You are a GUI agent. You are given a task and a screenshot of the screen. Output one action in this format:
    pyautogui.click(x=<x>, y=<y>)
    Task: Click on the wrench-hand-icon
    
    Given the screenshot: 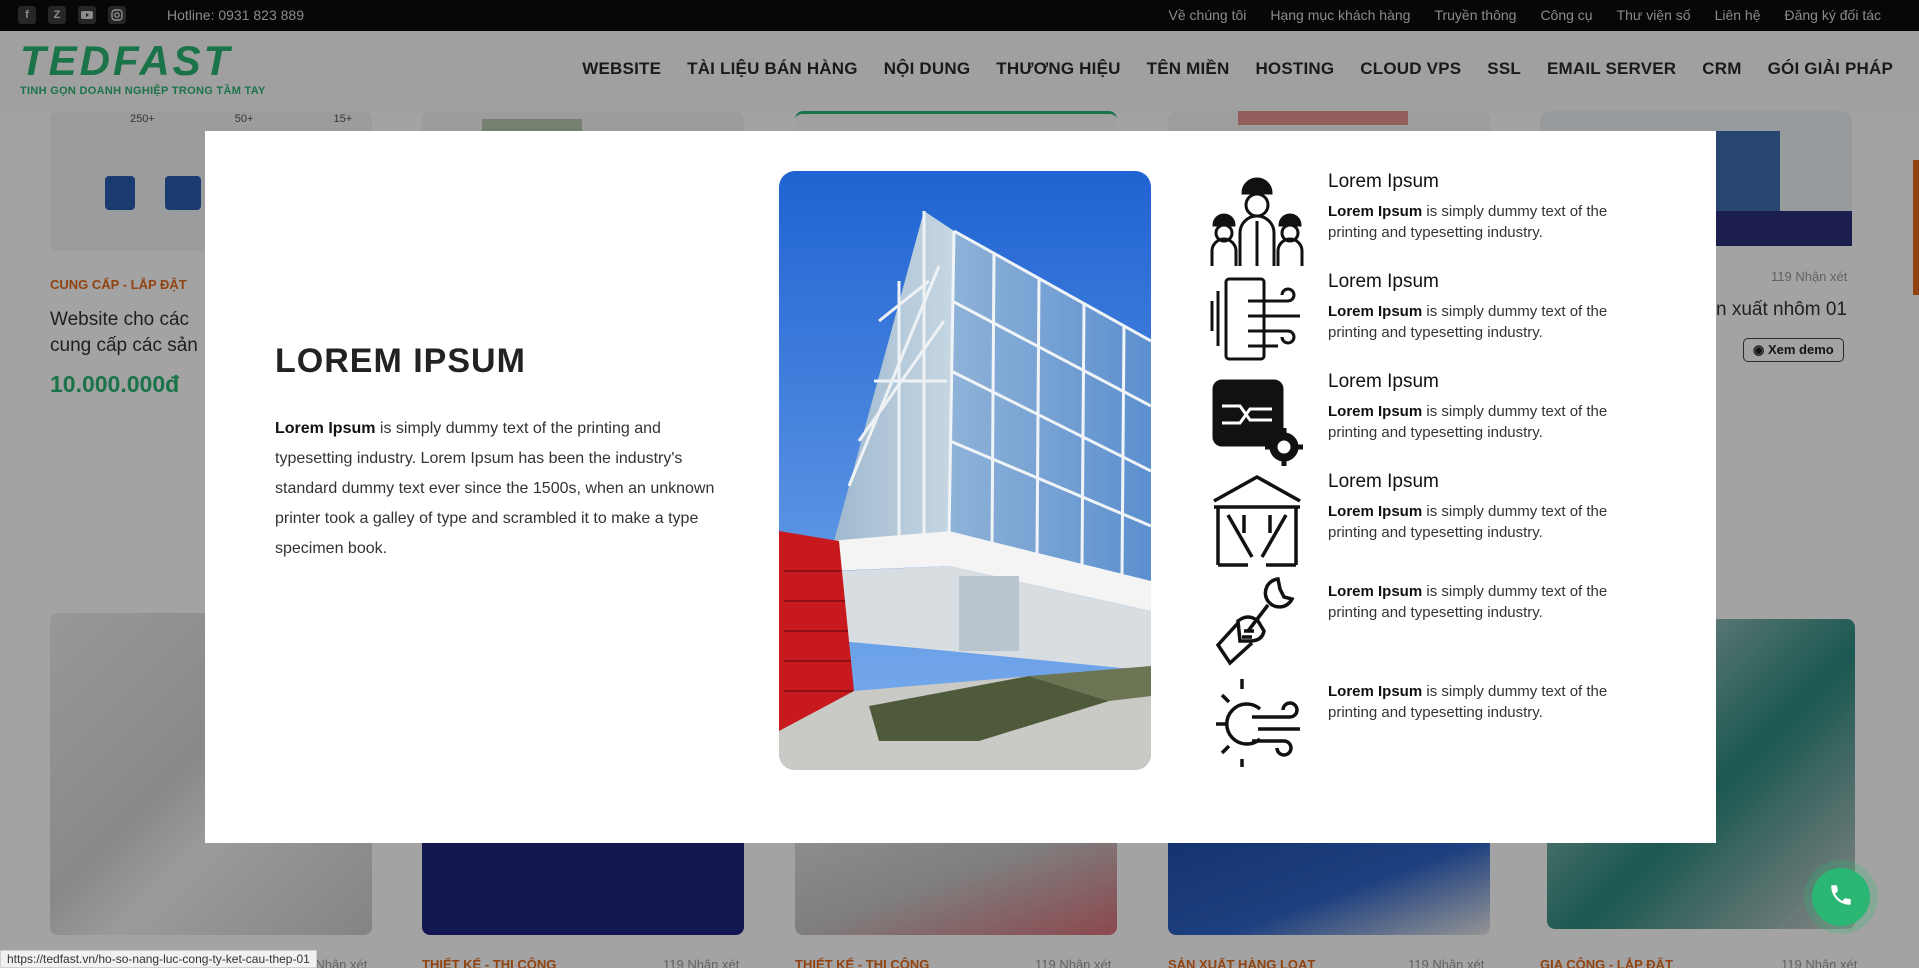 What is the action you would take?
    pyautogui.click(x=1257, y=620)
    